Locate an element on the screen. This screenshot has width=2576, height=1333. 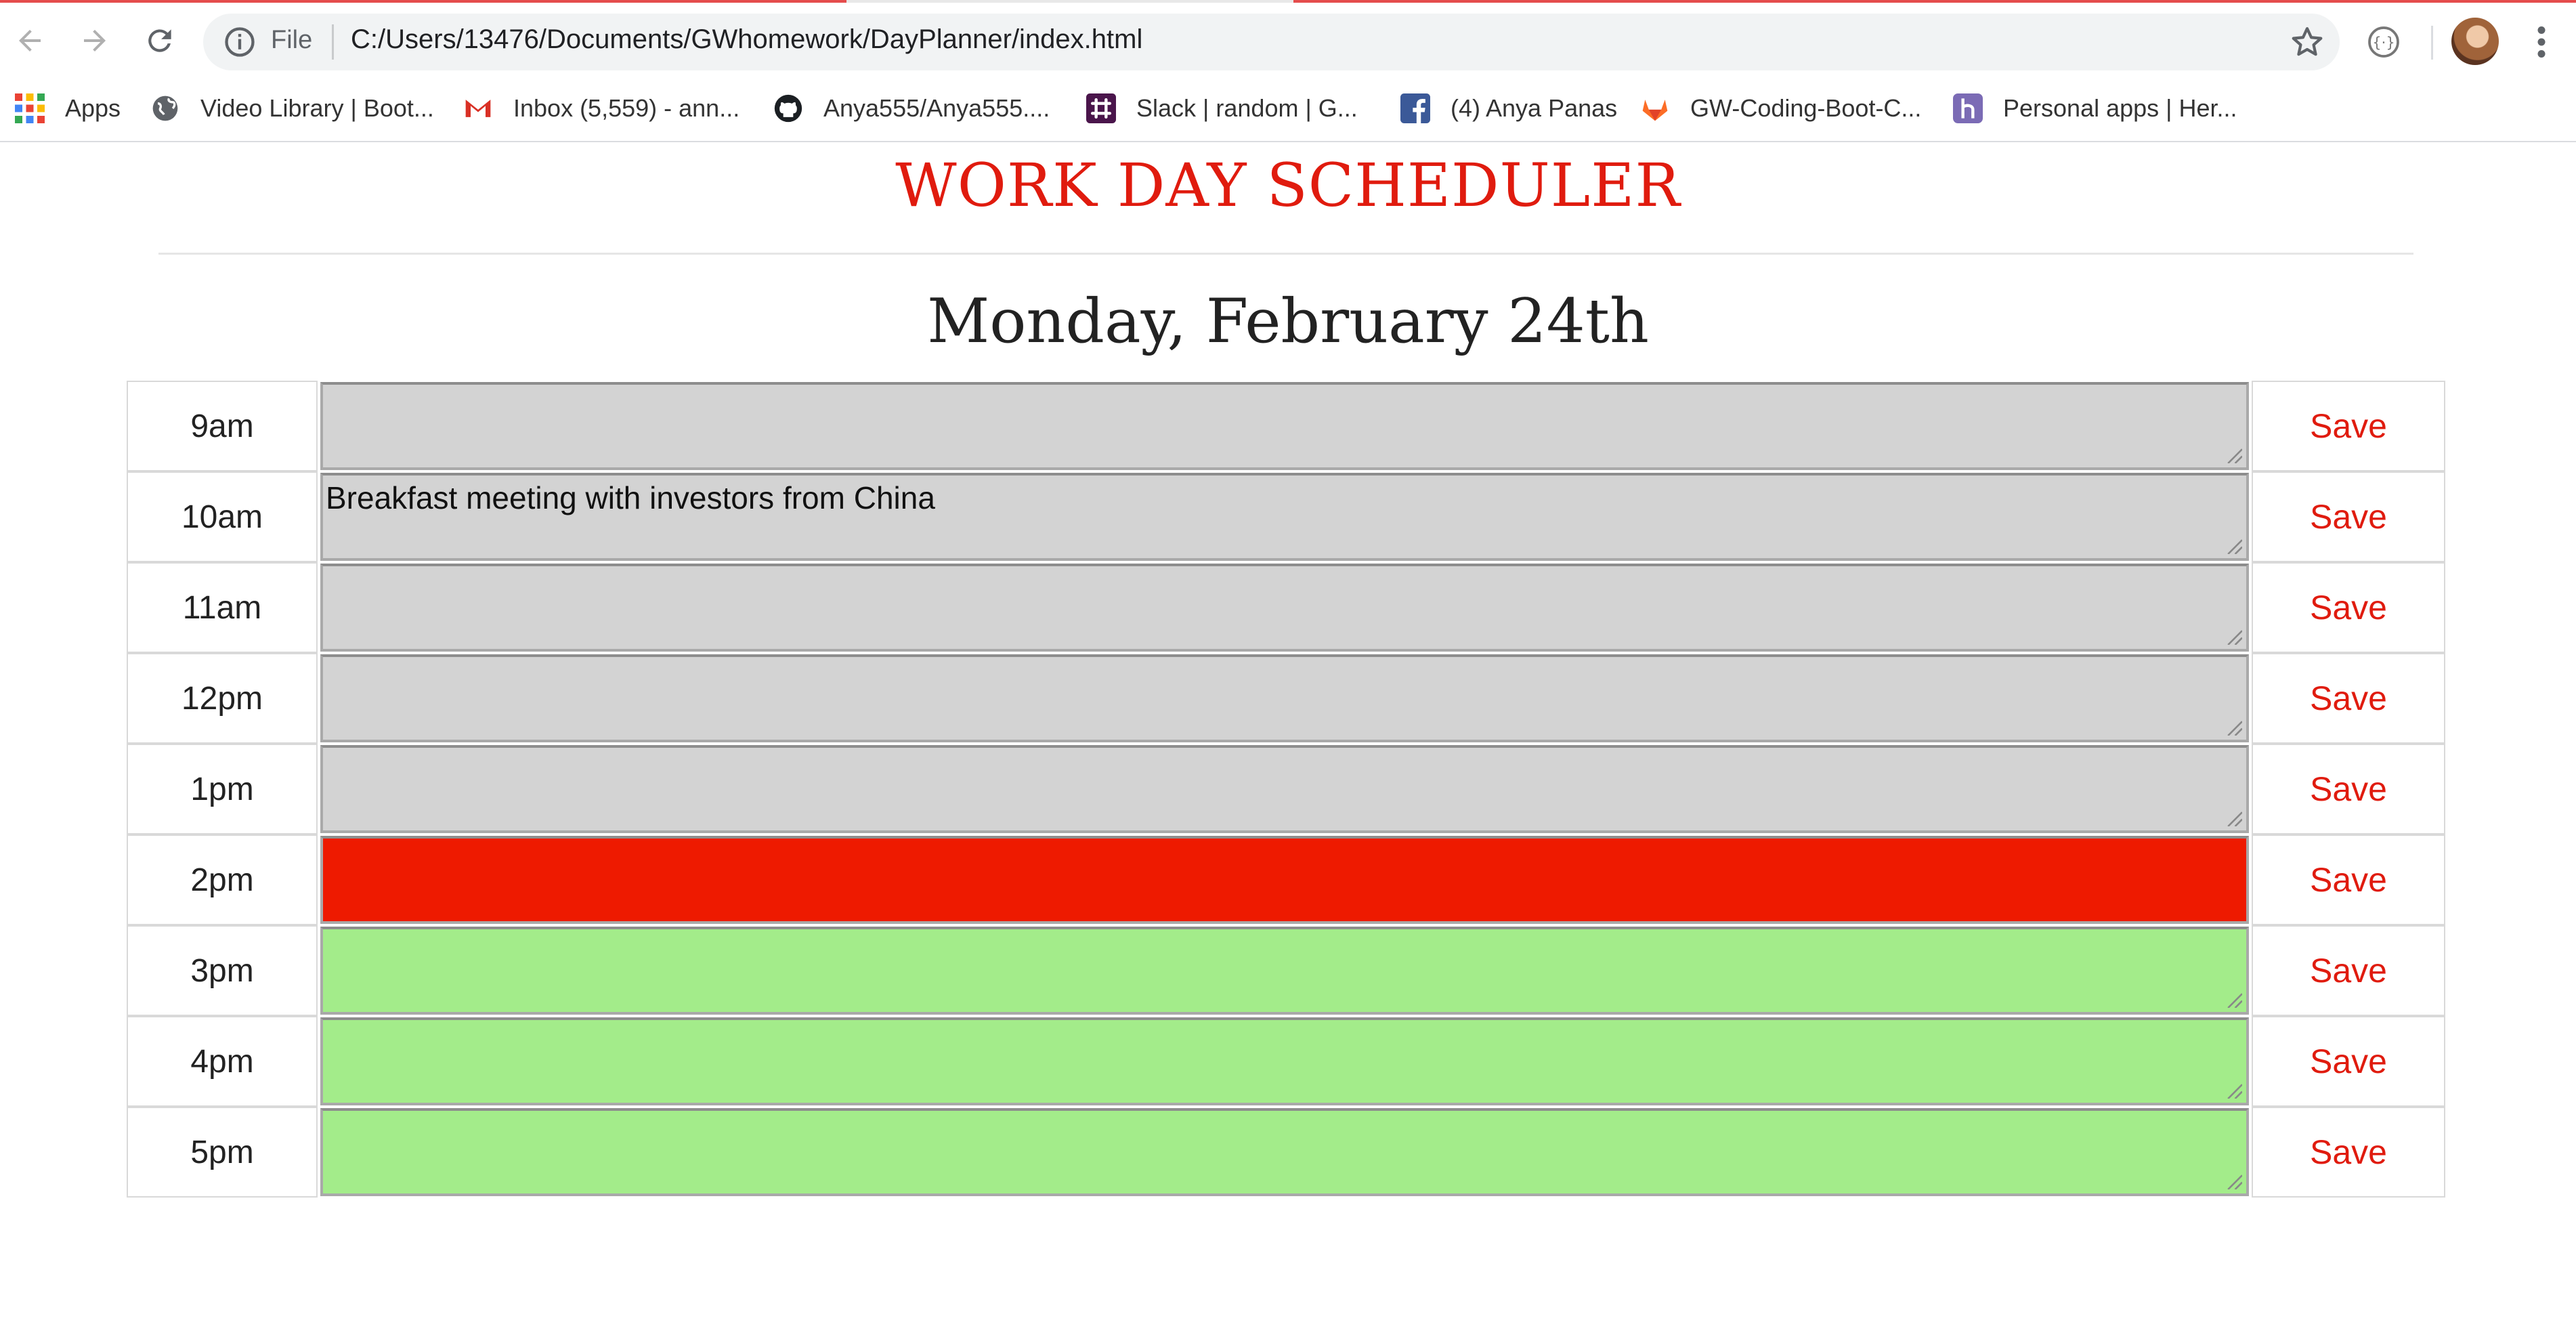
info-icon is located at coordinates (239, 42).